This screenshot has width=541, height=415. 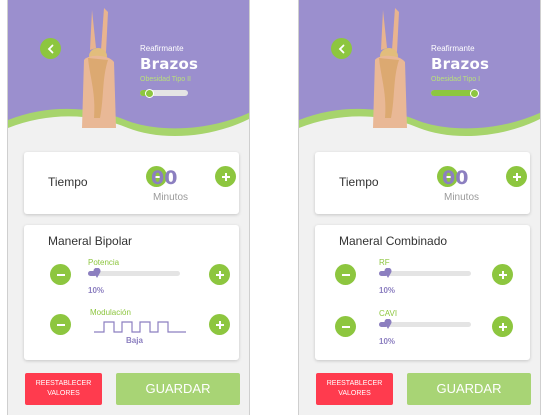 What do you see at coordinates (422, 292) in the screenshot?
I see `handpiece-card: Maneral Combinado RF 10% CAVI 10%` at bounding box center [422, 292].